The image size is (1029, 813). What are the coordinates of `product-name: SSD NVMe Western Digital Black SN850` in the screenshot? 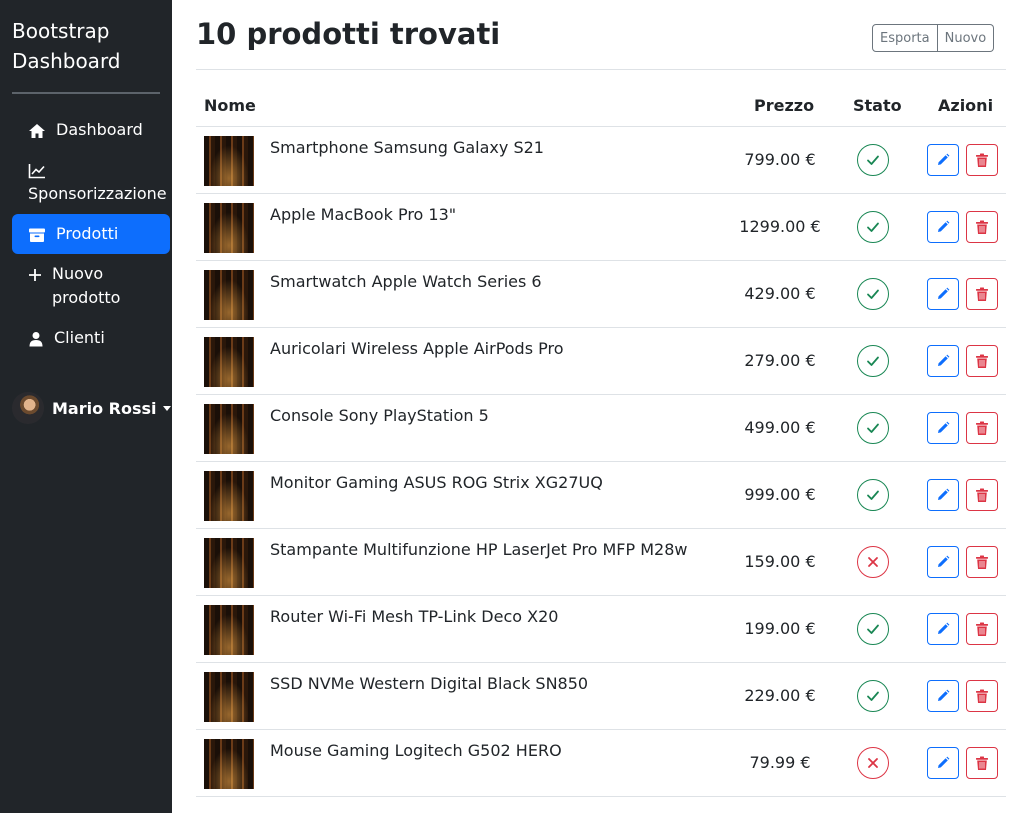 It's located at (429, 683).